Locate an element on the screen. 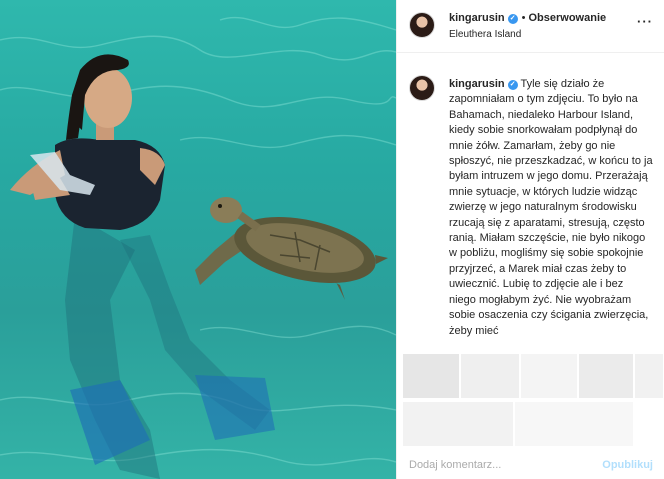 This screenshot has height=479, width=664. location-link: Eleuthera Island is located at coordinates (485, 34).